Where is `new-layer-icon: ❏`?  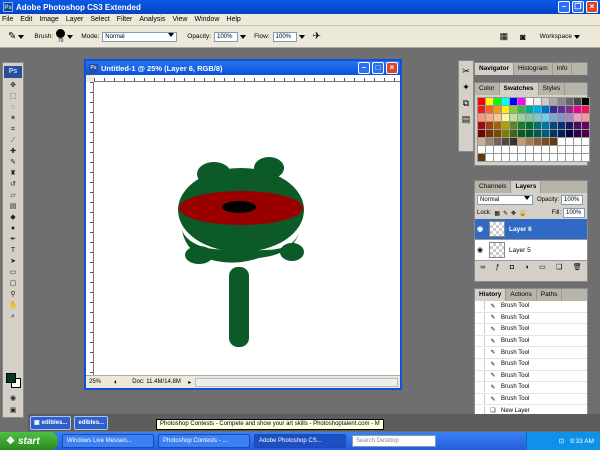
new-layer-icon: ❏ is located at coordinates (559, 267).